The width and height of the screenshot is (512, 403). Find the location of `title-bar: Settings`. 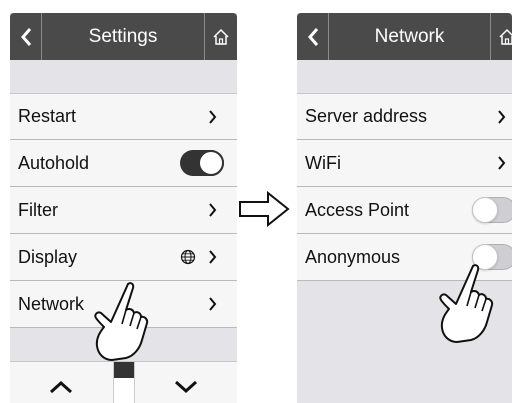

title-bar: Settings is located at coordinates (123, 36).